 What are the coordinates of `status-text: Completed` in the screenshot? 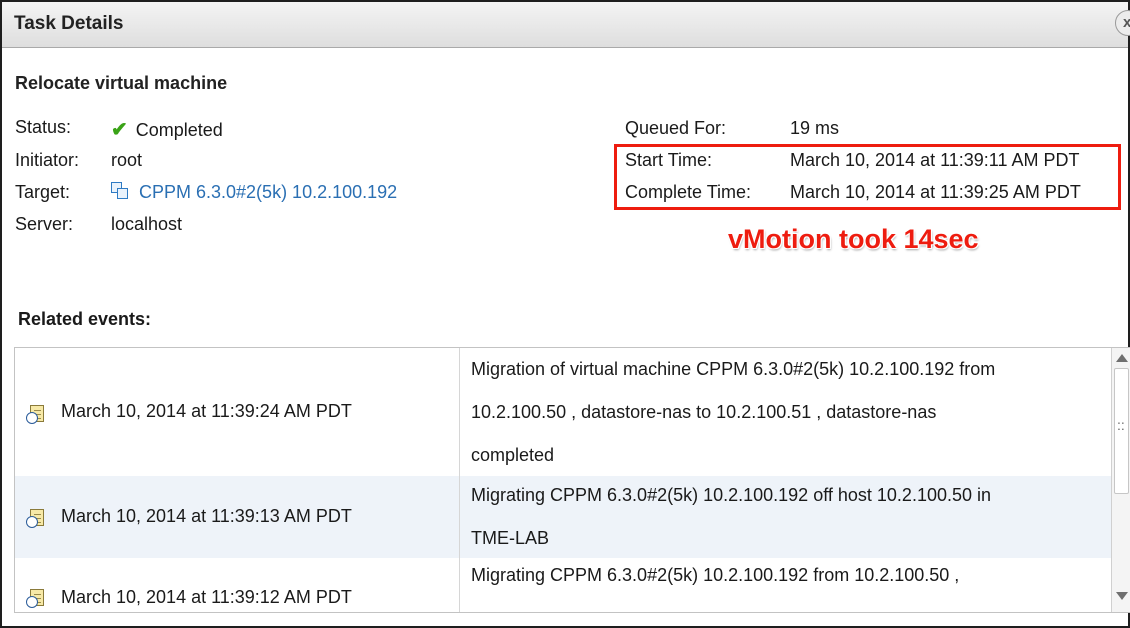 It's located at (179, 130).